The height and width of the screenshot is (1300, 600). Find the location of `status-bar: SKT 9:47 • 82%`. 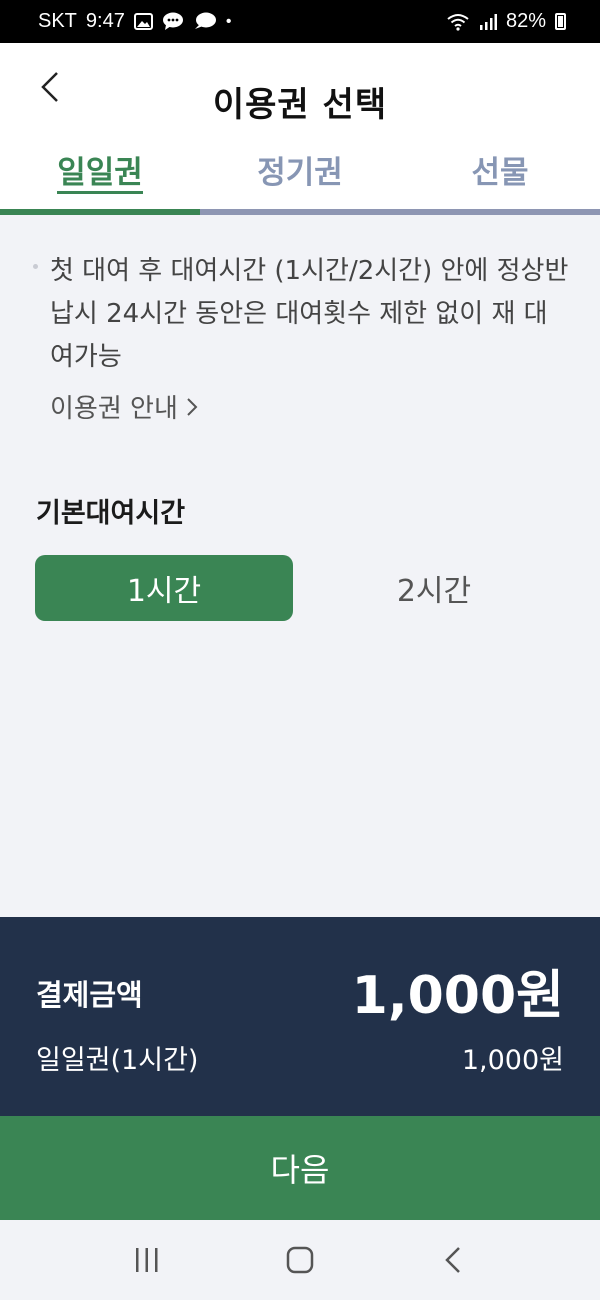

status-bar: SKT 9:47 • 82% is located at coordinates (300, 21).